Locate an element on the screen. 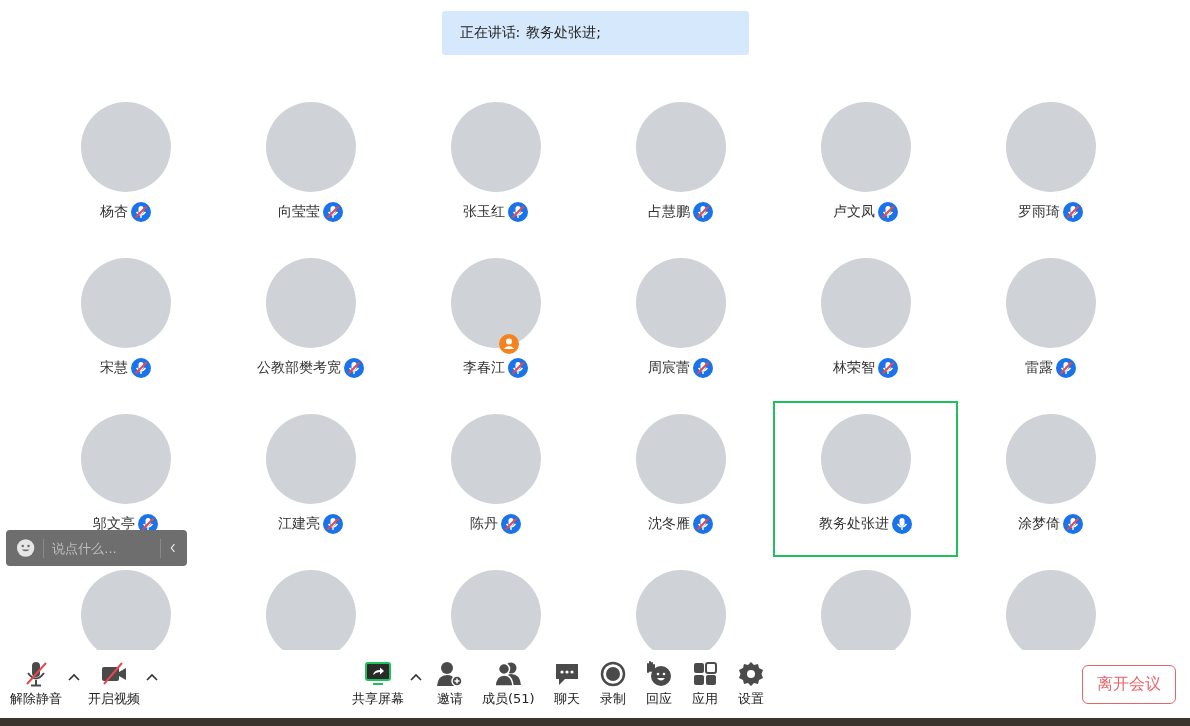 This screenshot has width=1190, height=726. settings-button: 设置 is located at coordinates (750, 684).